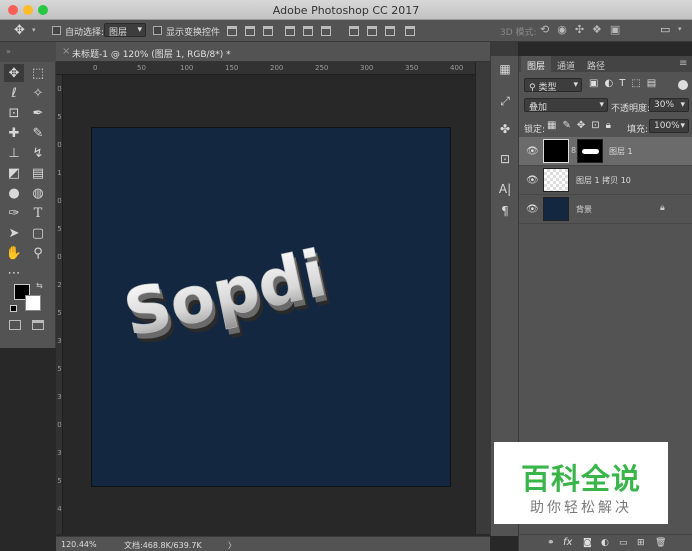  What do you see at coordinates (14, 233) in the screenshot?
I see `path-selection-tool-icon: ➤` at bounding box center [14, 233].